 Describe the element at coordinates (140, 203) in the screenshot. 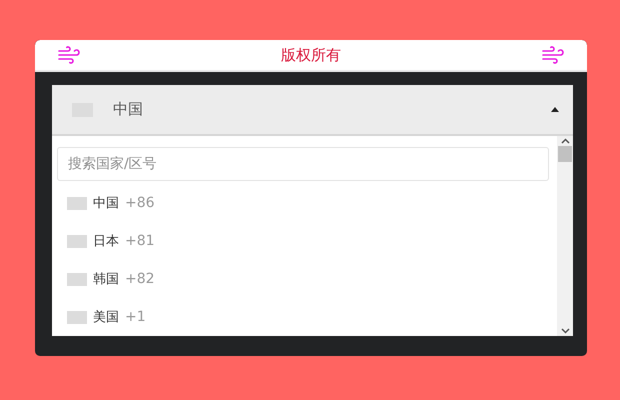

I see `dial-code: +86` at that location.